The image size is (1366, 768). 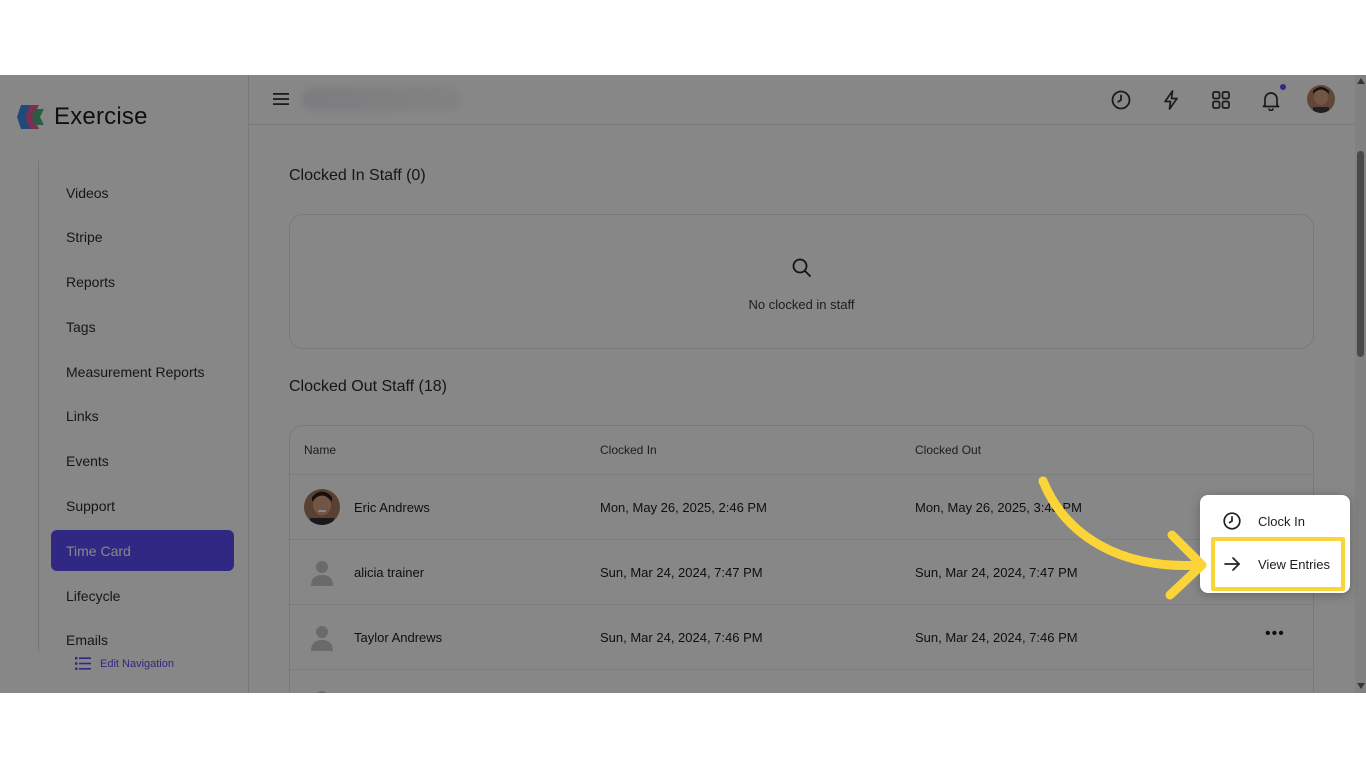 What do you see at coordinates (1281, 521) in the screenshot?
I see `menu-item-label: Clock In` at bounding box center [1281, 521].